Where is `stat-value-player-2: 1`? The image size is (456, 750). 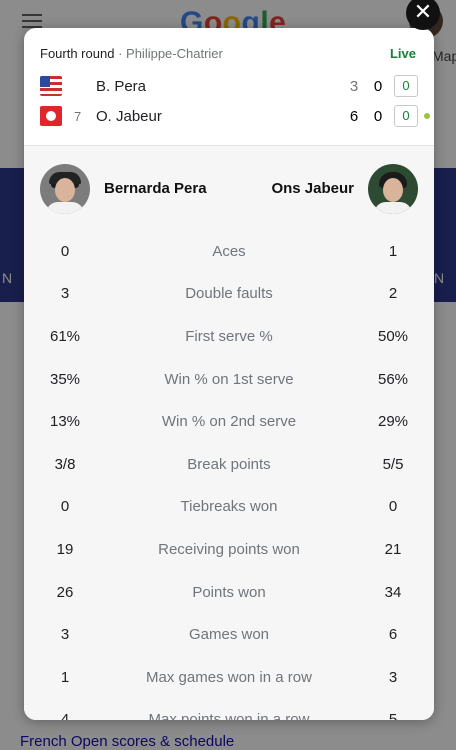 stat-value-player-2: 1 is located at coordinates (393, 251).